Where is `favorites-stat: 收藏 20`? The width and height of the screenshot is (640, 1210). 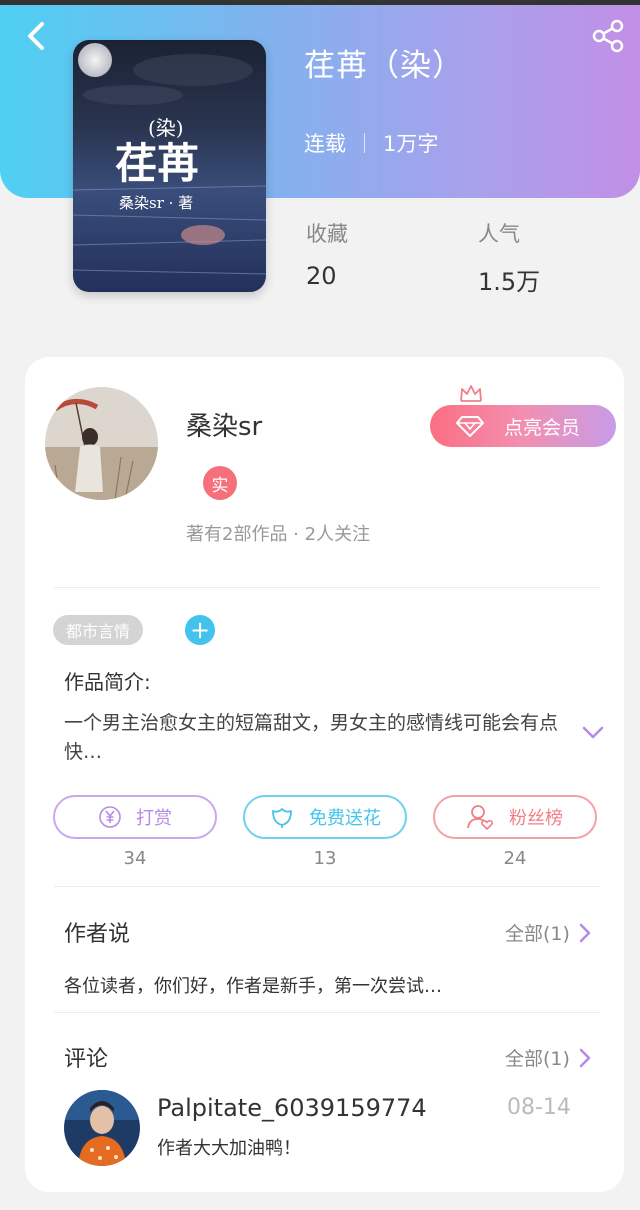 favorites-stat: 收藏 20 is located at coordinates (327, 254).